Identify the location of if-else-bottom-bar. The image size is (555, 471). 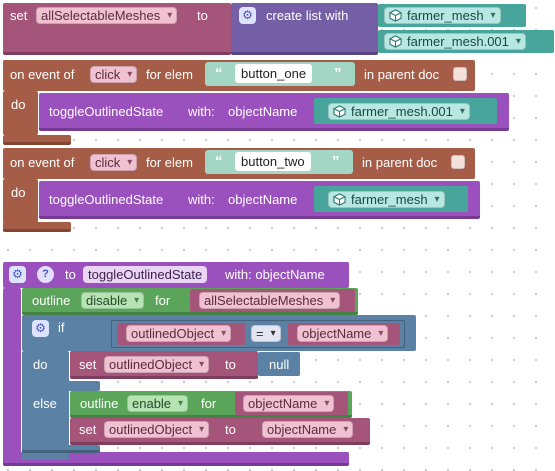
(61, 449).